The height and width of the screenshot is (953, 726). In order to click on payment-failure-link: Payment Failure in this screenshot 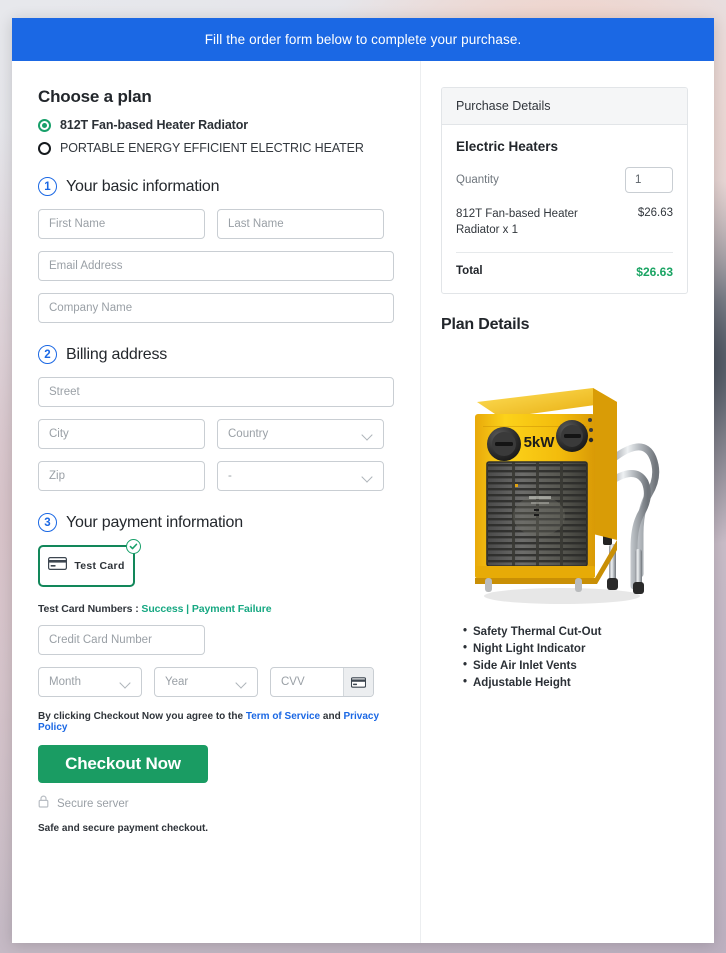, I will do `click(232, 609)`.